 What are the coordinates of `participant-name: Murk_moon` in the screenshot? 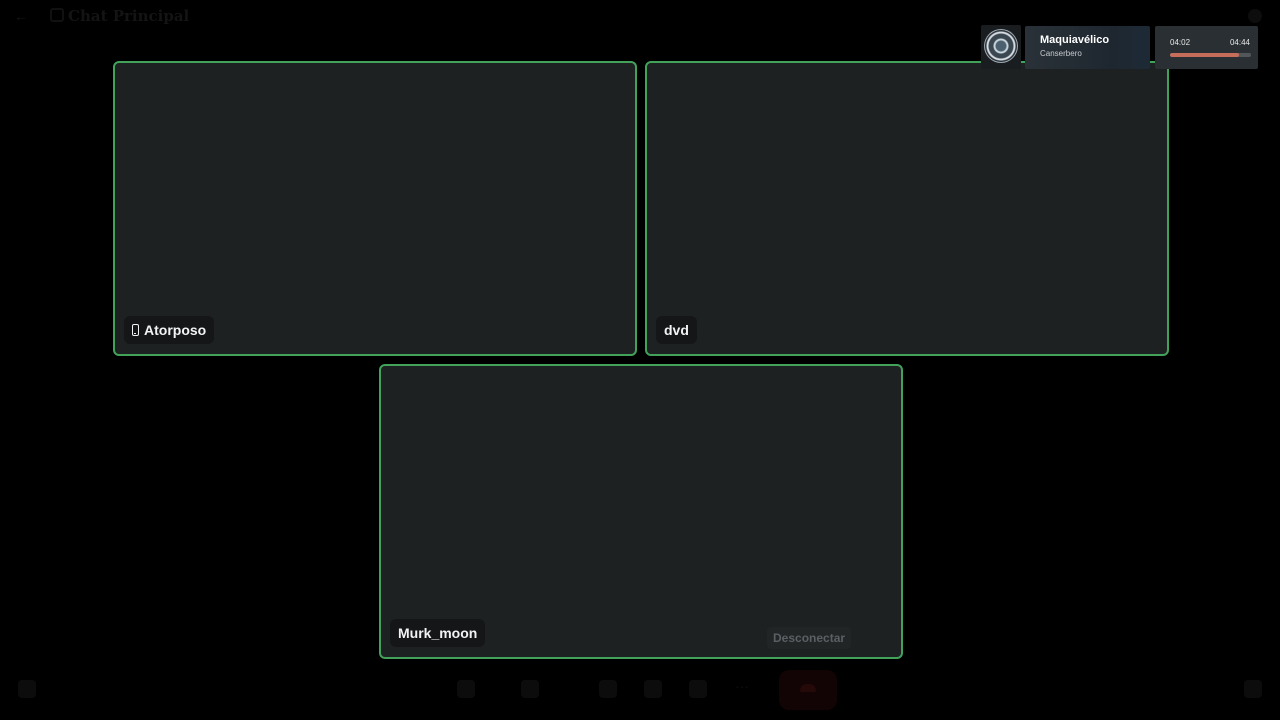 It's located at (438, 633).